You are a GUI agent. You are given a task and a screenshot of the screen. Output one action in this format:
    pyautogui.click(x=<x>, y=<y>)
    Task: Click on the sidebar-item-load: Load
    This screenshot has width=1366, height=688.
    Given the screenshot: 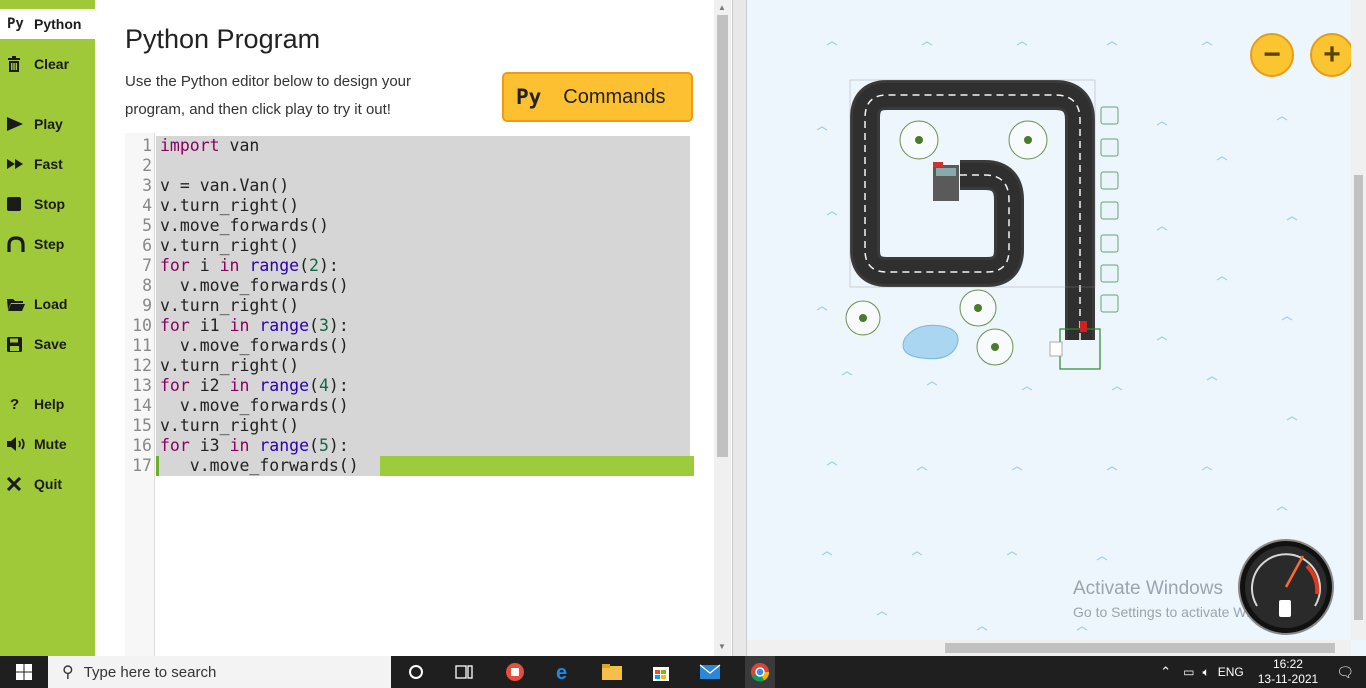 What is the action you would take?
    pyautogui.click(x=47, y=304)
    